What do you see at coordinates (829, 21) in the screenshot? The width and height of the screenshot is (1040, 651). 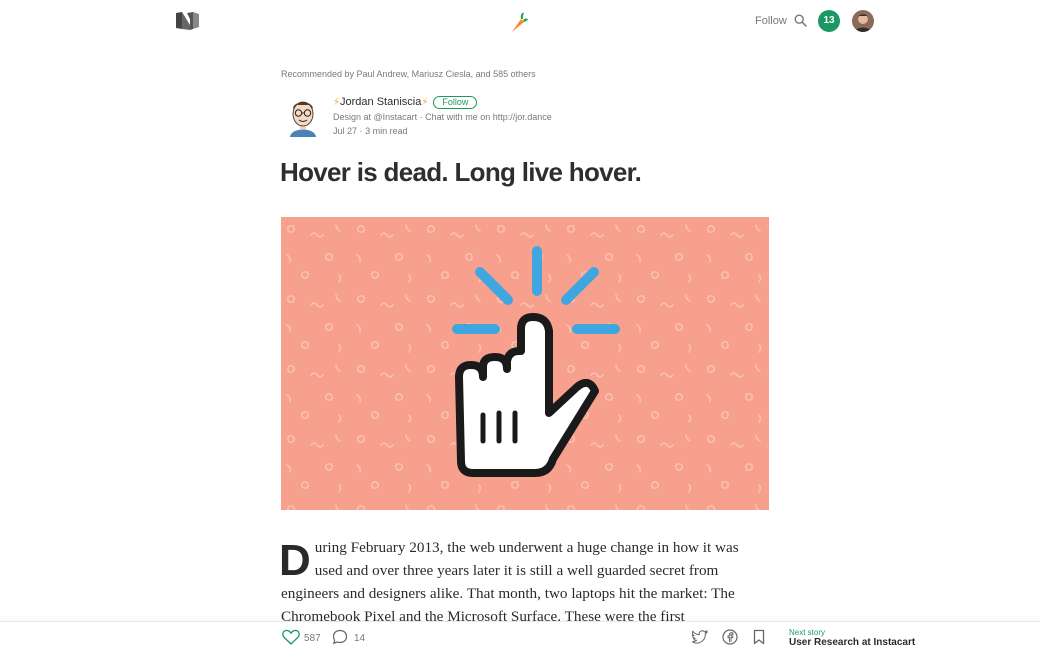 I see `notification-badge: 13` at bounding box center [829, 21].